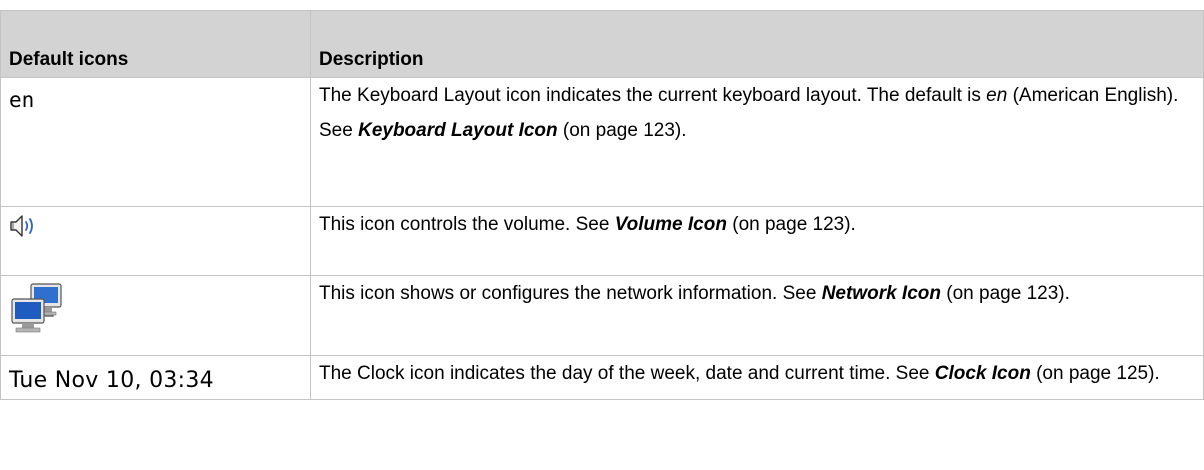 Image resolution: width=1204 pixels, height=470 pixels. I want to click on keyboard-layout-icon: en, so click(22, 100).